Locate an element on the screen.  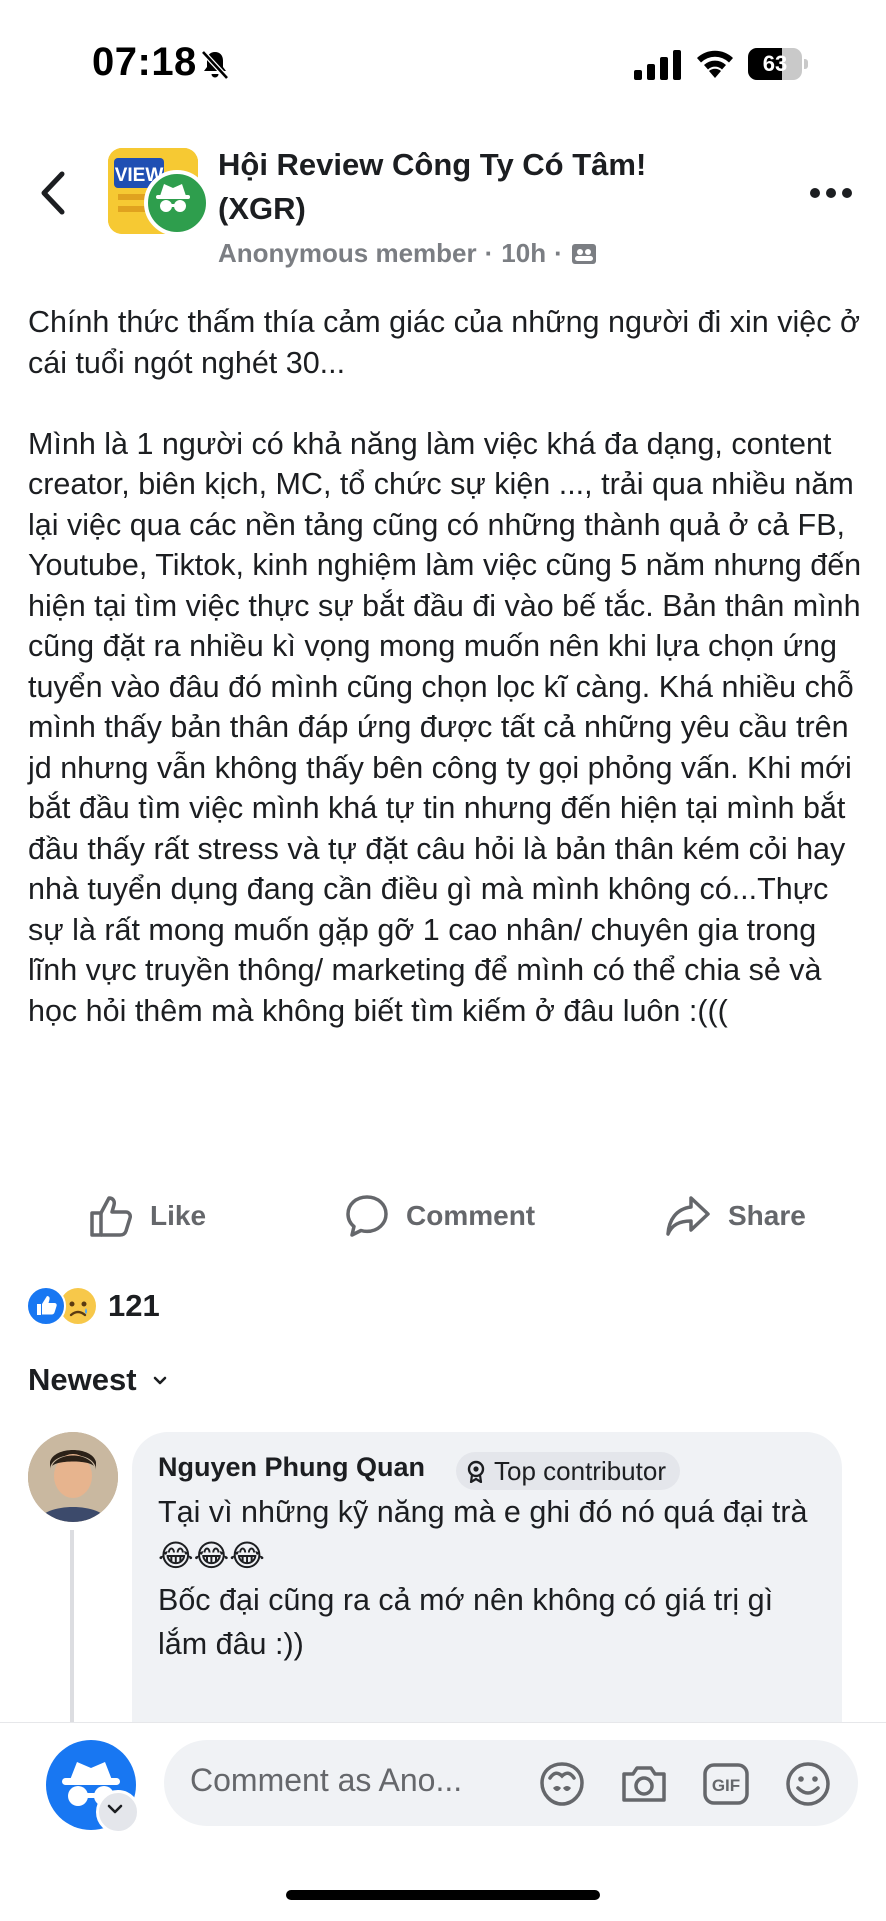
post-meta: Anonymous member · 10h · is located at coordinates (407, 253).